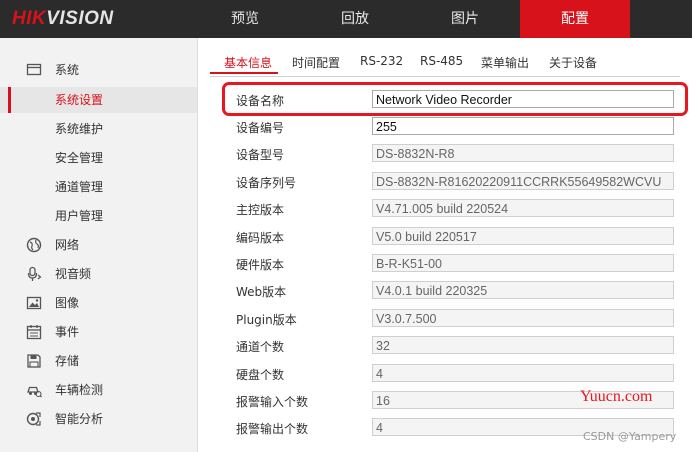 This screenshot has height=452, width=692. Describe the element at coordinates (79, 216) in the screenshot. I see `sidebar-item-label: 用户管理` at that location.